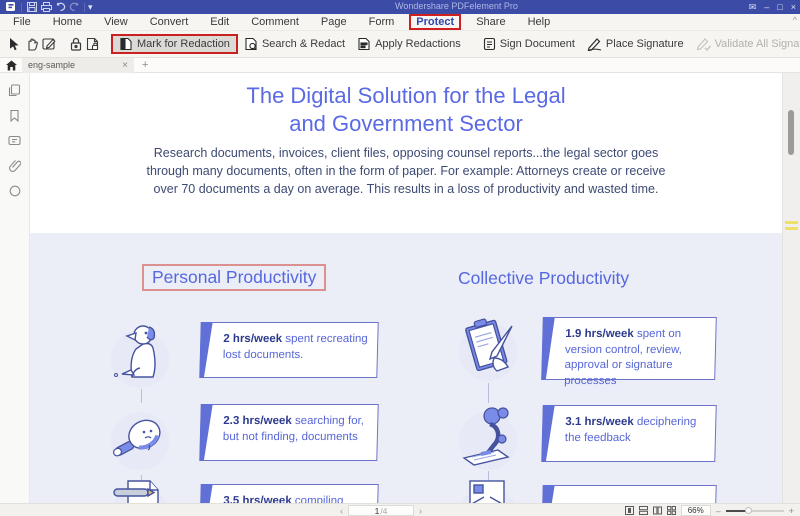 Image resolution: width=800 pixels, height=516 pixels. I want to click on stat-banner: 3.5 hrs/week compiling different, so click(289, 493).